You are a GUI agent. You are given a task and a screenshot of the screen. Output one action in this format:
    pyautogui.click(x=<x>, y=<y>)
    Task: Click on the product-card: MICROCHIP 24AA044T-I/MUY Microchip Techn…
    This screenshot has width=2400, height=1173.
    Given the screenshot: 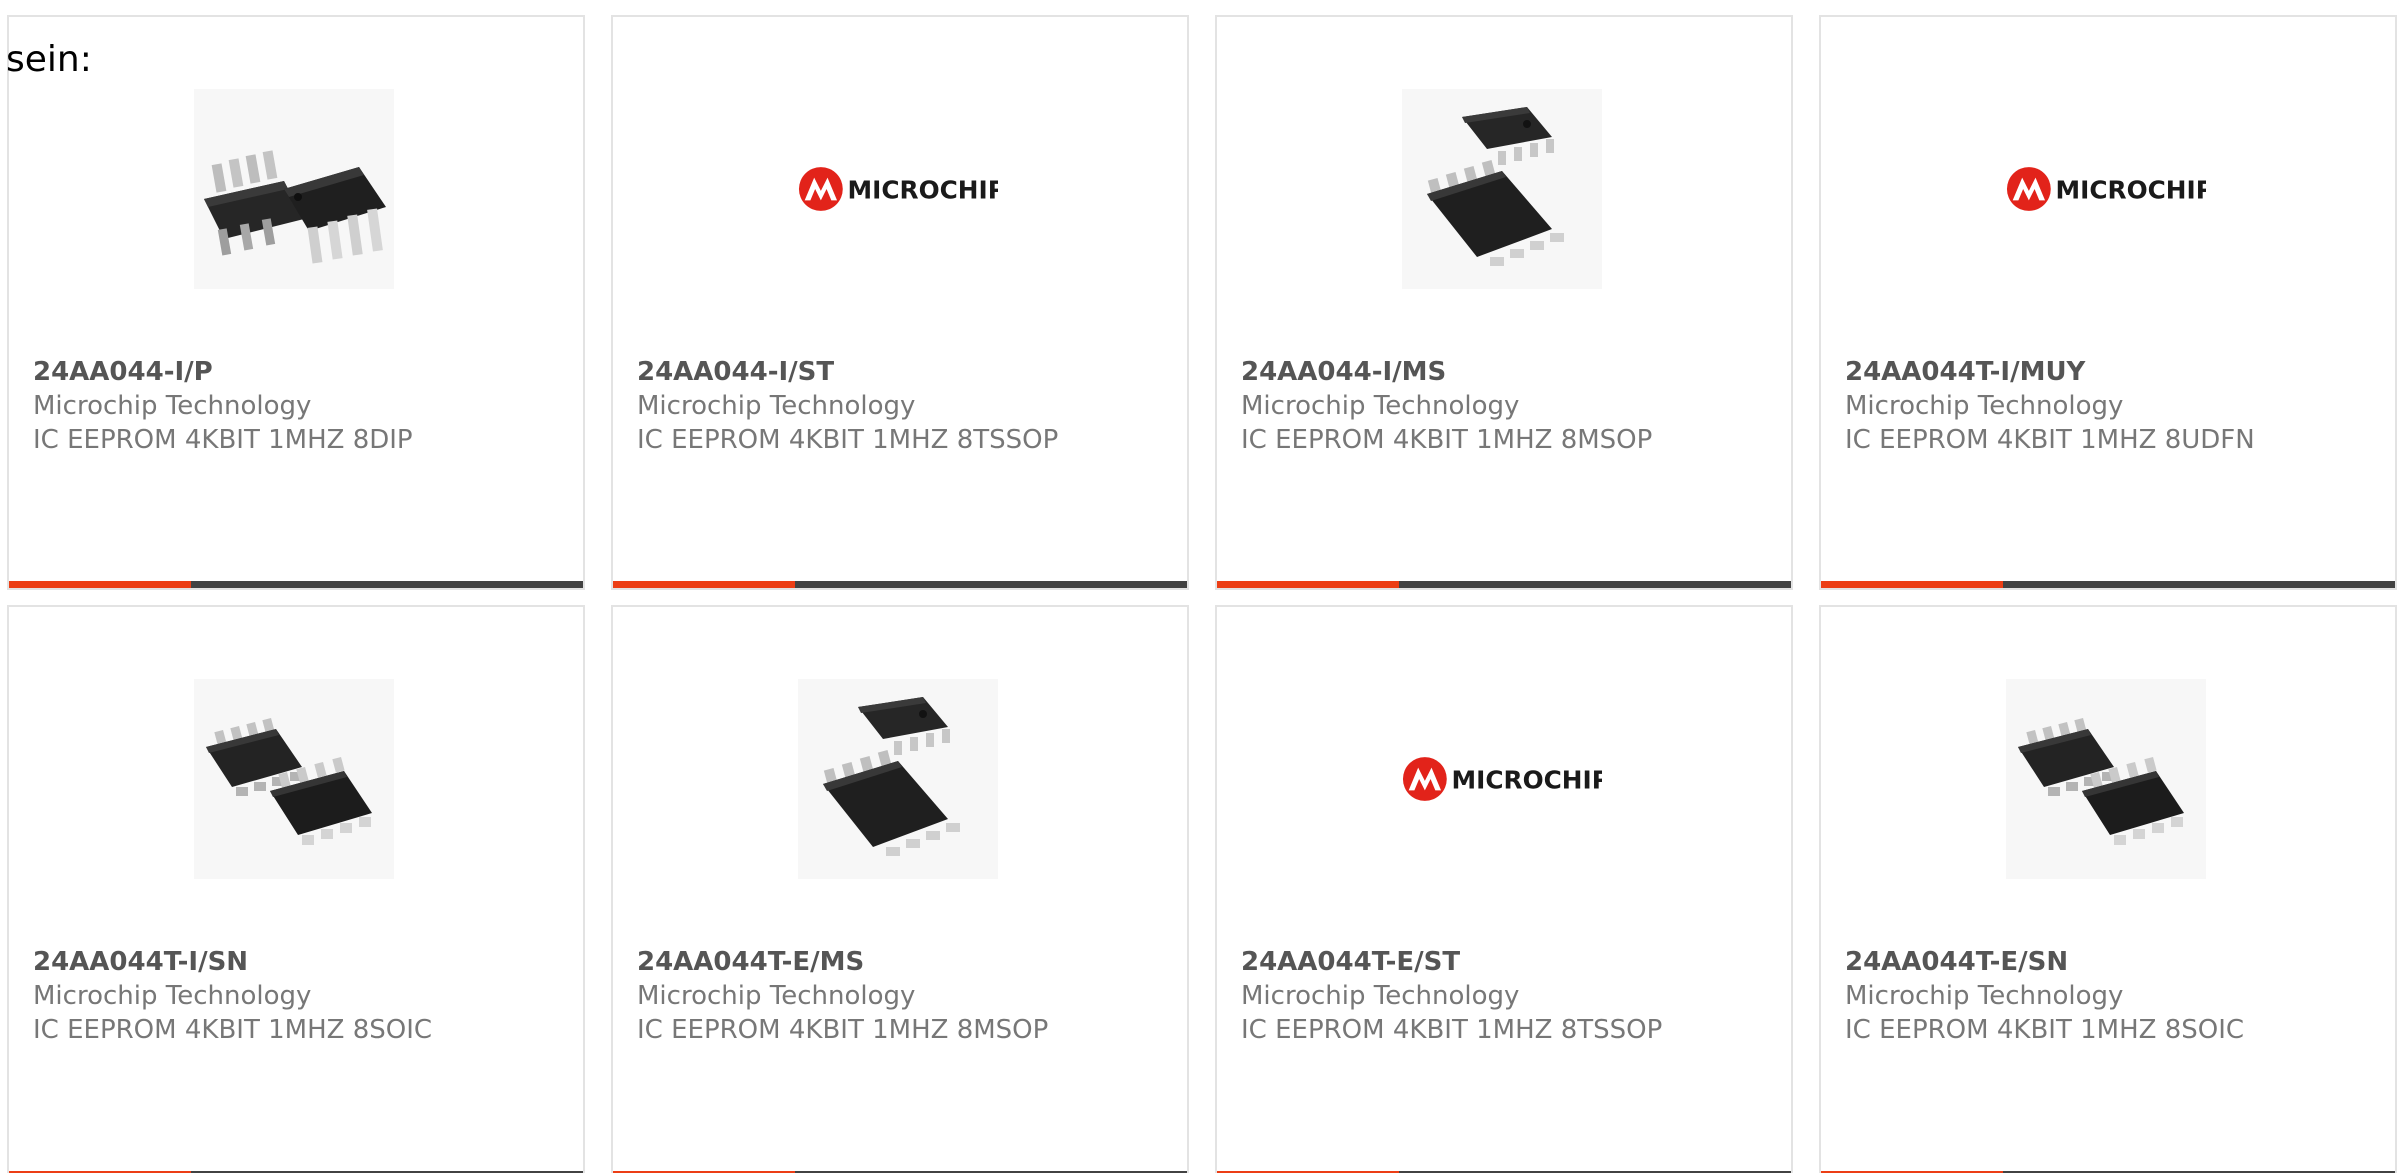 What is the action you would take?
    pyautogui.click(x=2108, y=302)
    